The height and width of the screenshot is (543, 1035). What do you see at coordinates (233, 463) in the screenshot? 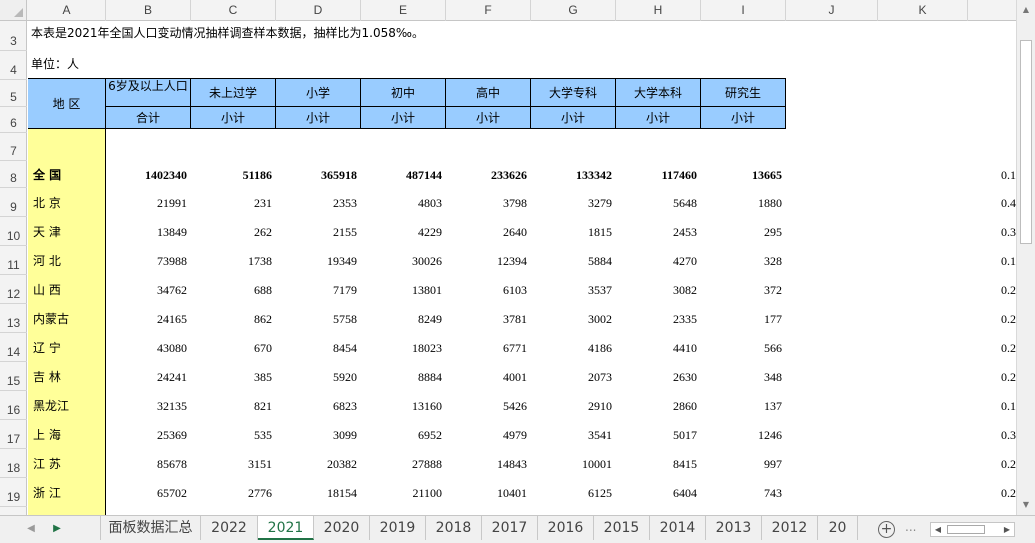
I see `data-cell: 3151` at bounding box center [233, 463].